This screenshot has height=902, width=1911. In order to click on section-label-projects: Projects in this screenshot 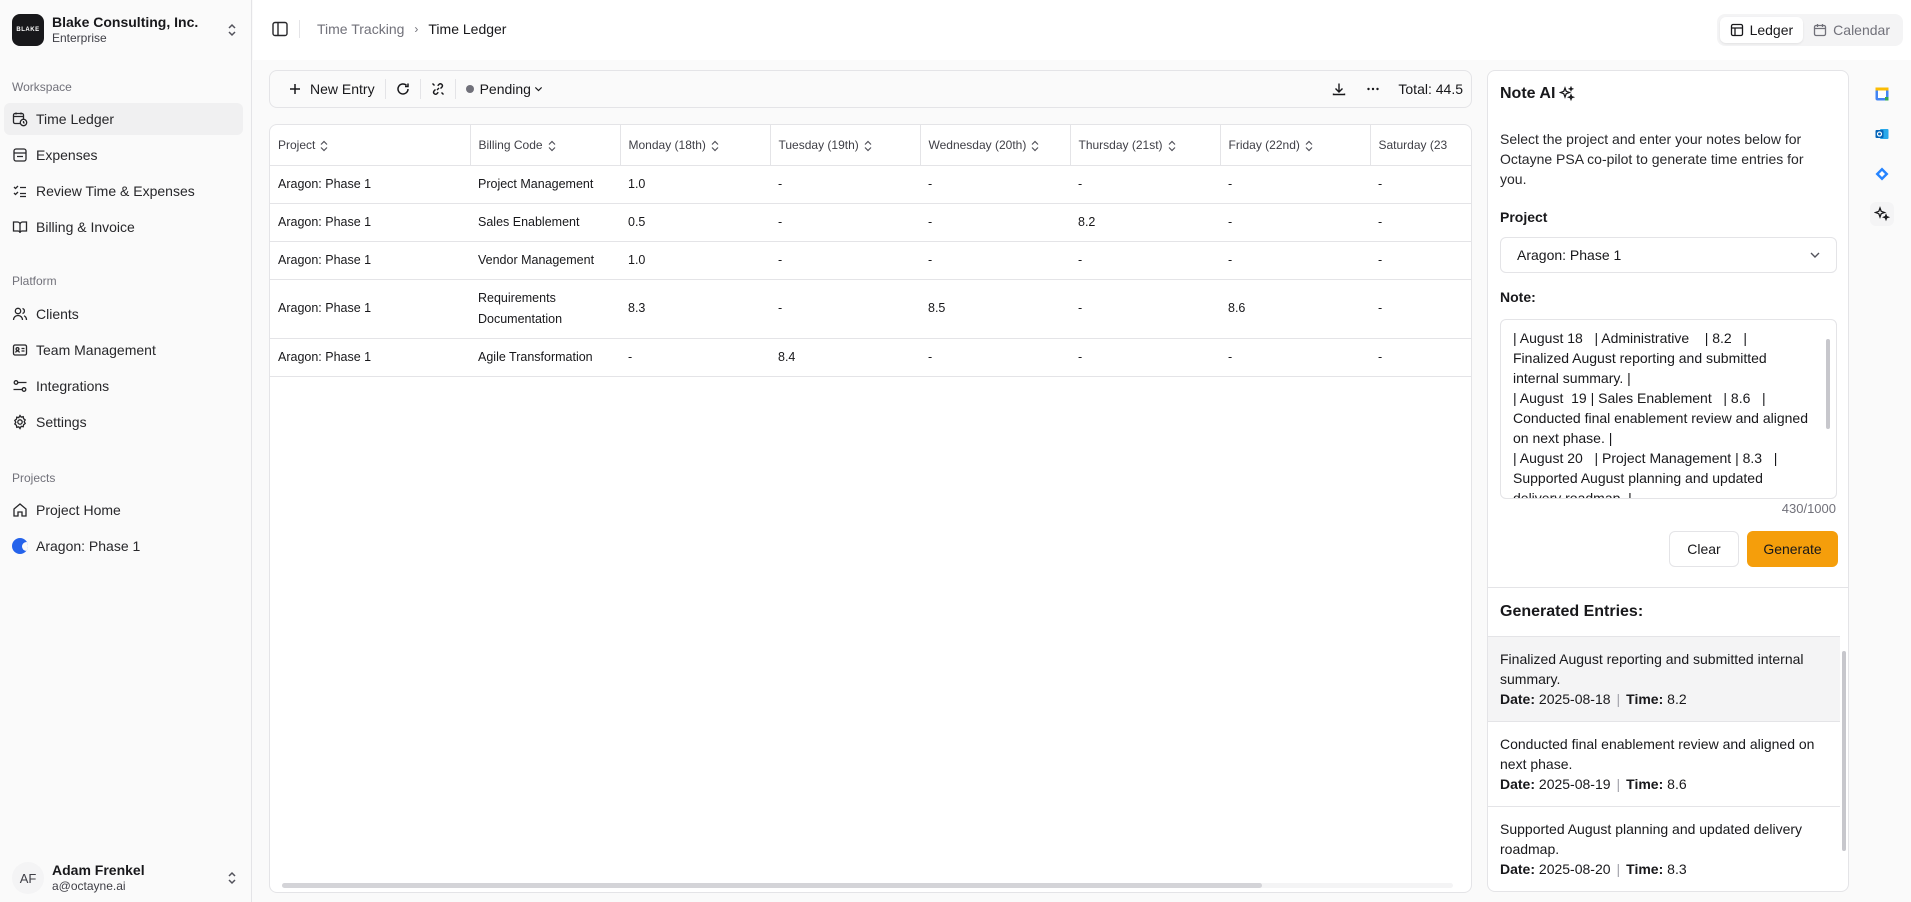, I will do `click(34, 478)`.